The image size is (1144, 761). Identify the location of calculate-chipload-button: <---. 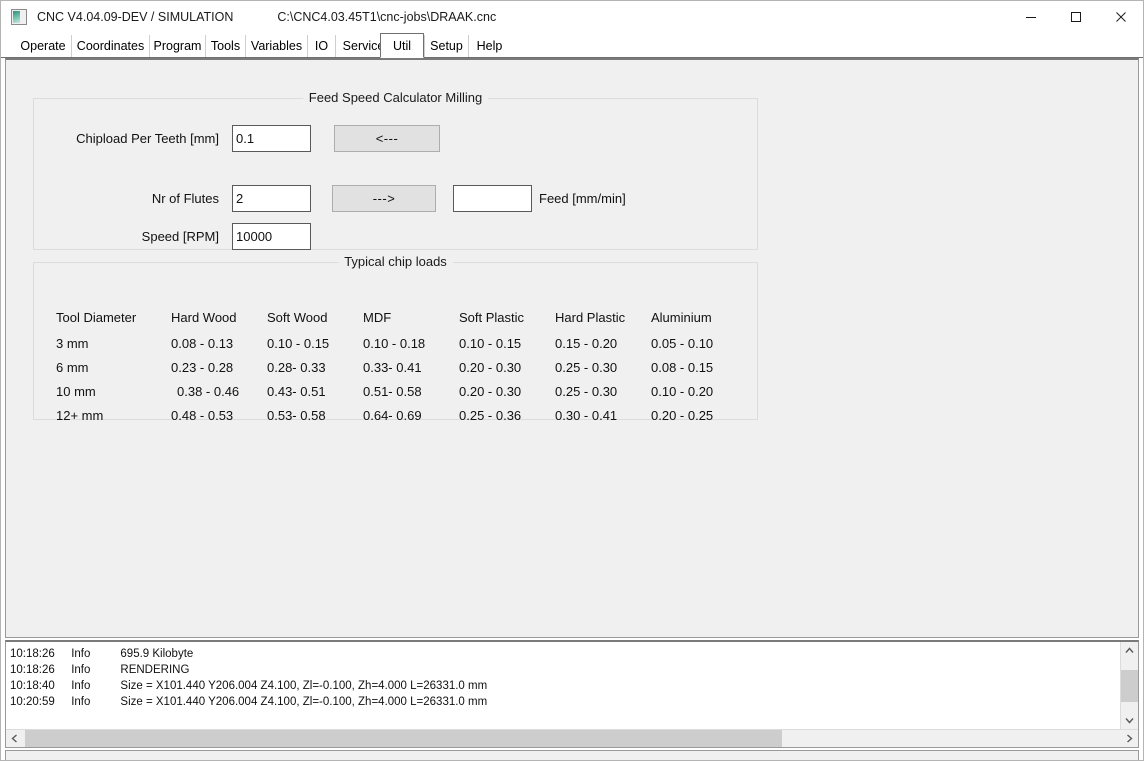
(387, 138).